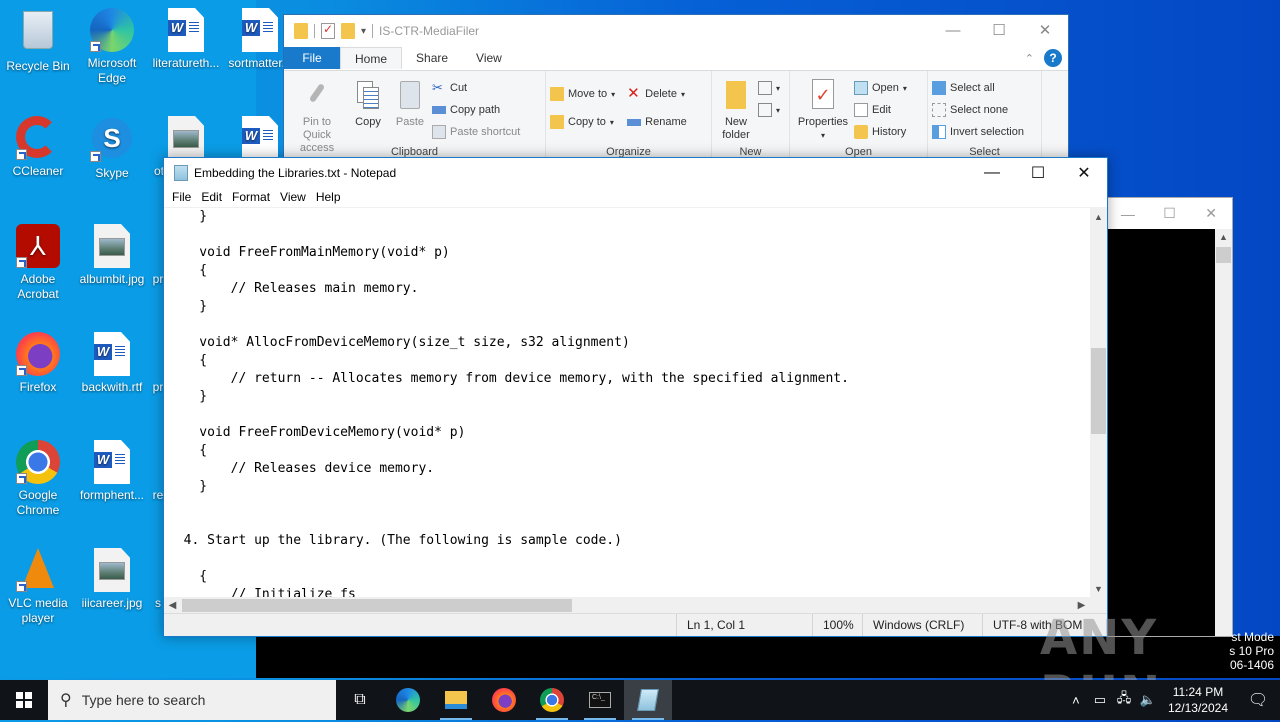  Describe the element at coordinates (348, 31) in the screenshot. I see `new-folder-quick-icon` at that location.